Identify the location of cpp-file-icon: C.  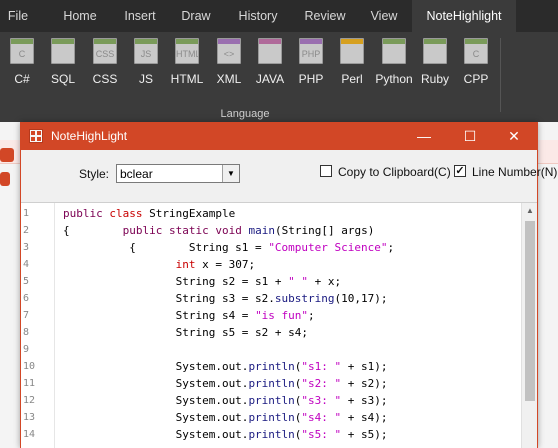
(476, 51).